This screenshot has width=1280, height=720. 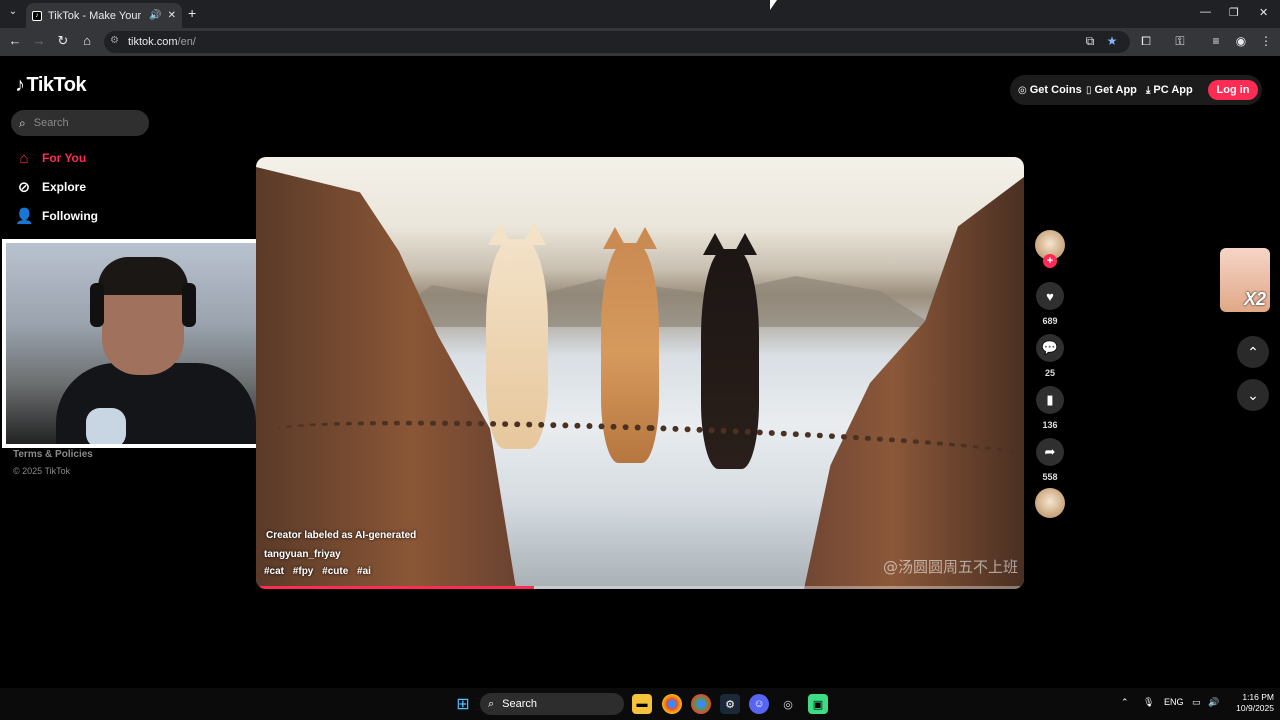 What do you see at coordinates (520, 704) in the screenshot?
I see `taskbar-search-label: Search` at bounding box center [520, 704].